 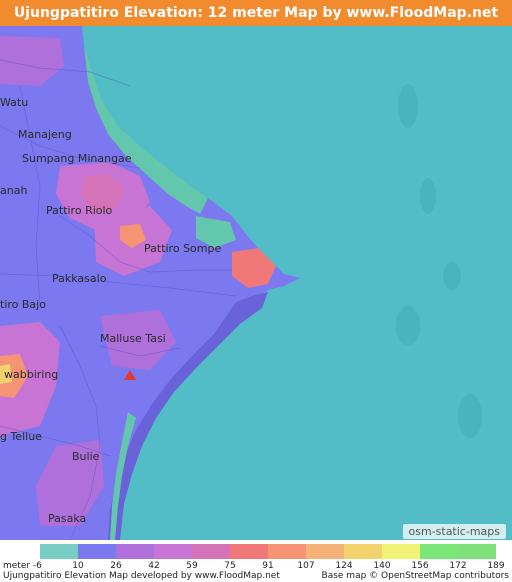 I want to click on legend-tick-label: 172, so click(x=458, y=566).